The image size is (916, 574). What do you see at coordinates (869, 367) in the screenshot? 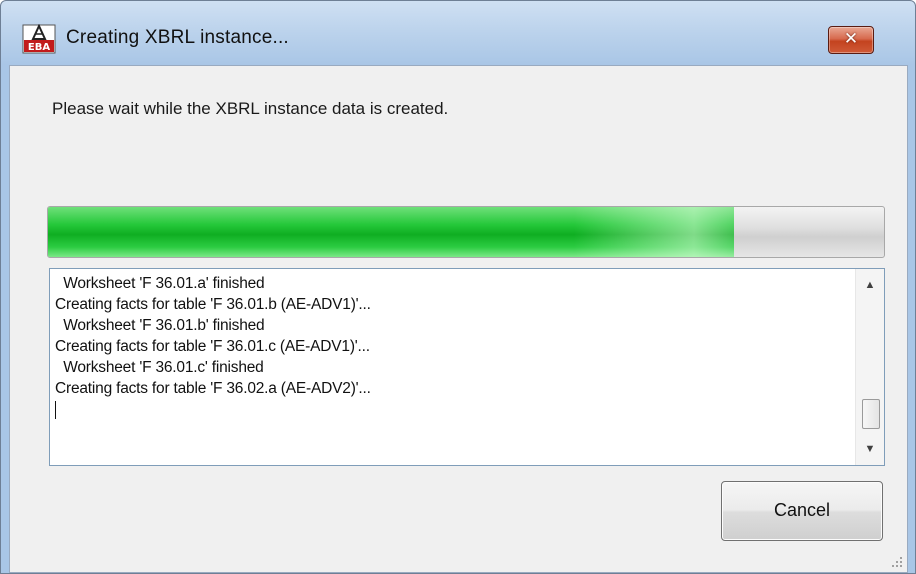
I see `log-scrollbar: ▲ ▼` at bounding box center [869, 367].